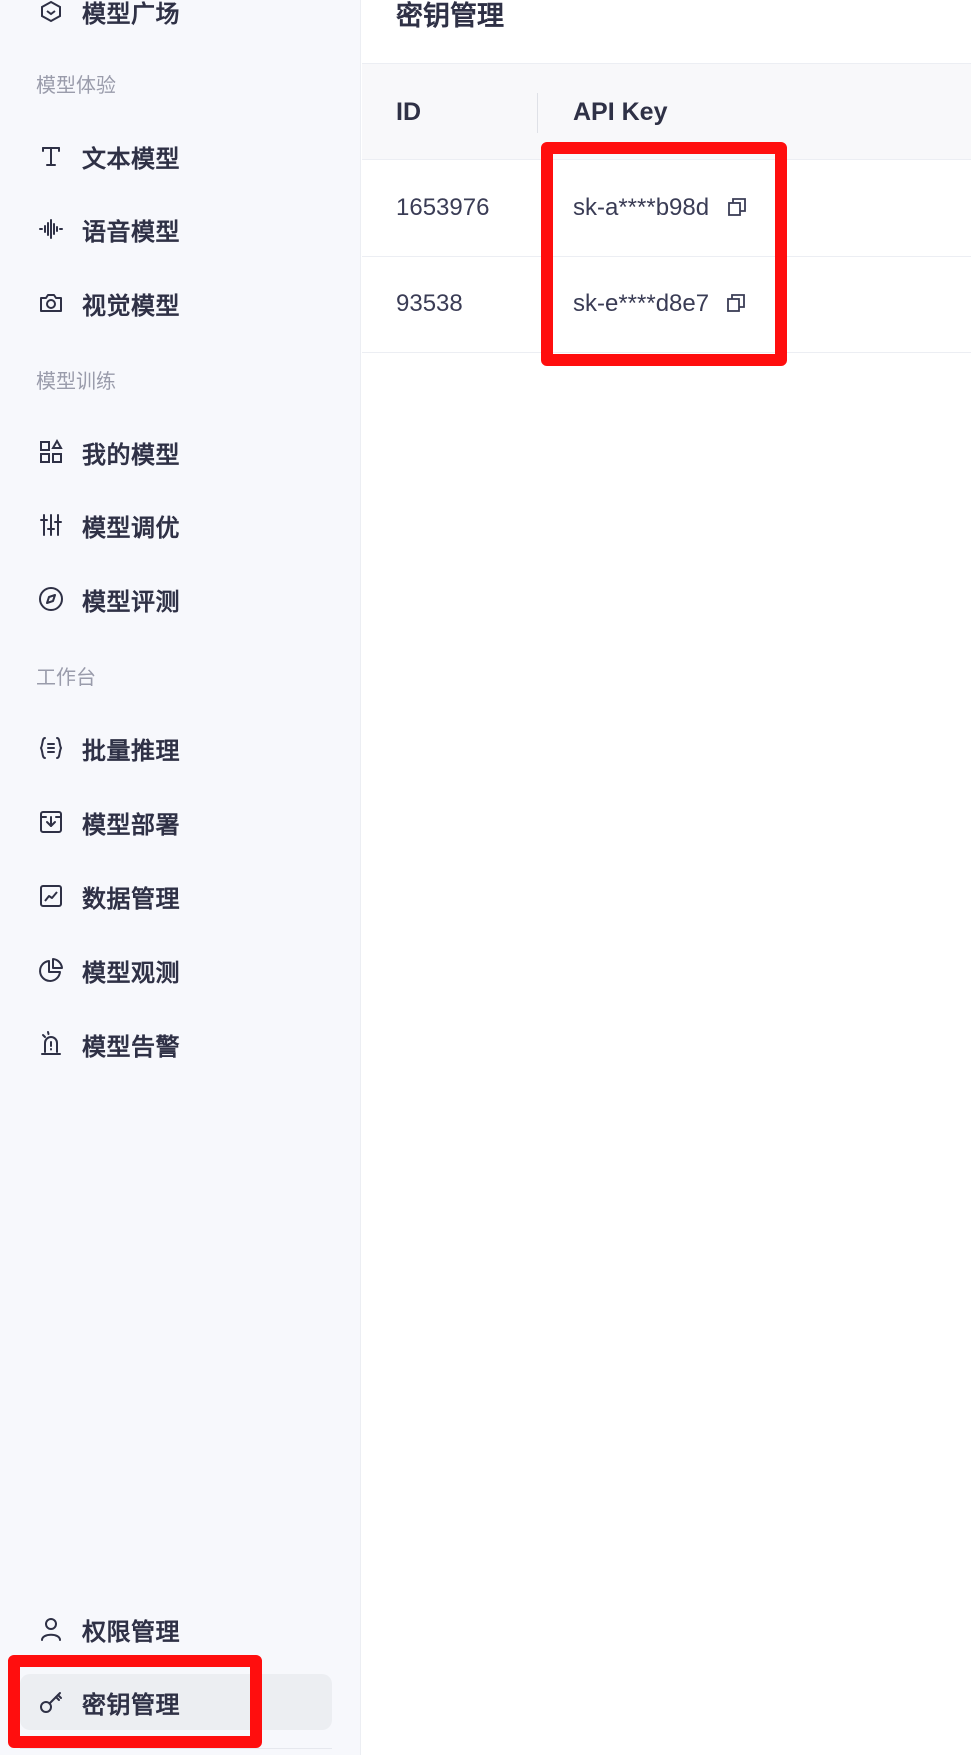  What do you see at coordinates (131, 825) in the screenshot?
I see `sidebar-item-label: 模型部署` at bounding box center [131, 825].